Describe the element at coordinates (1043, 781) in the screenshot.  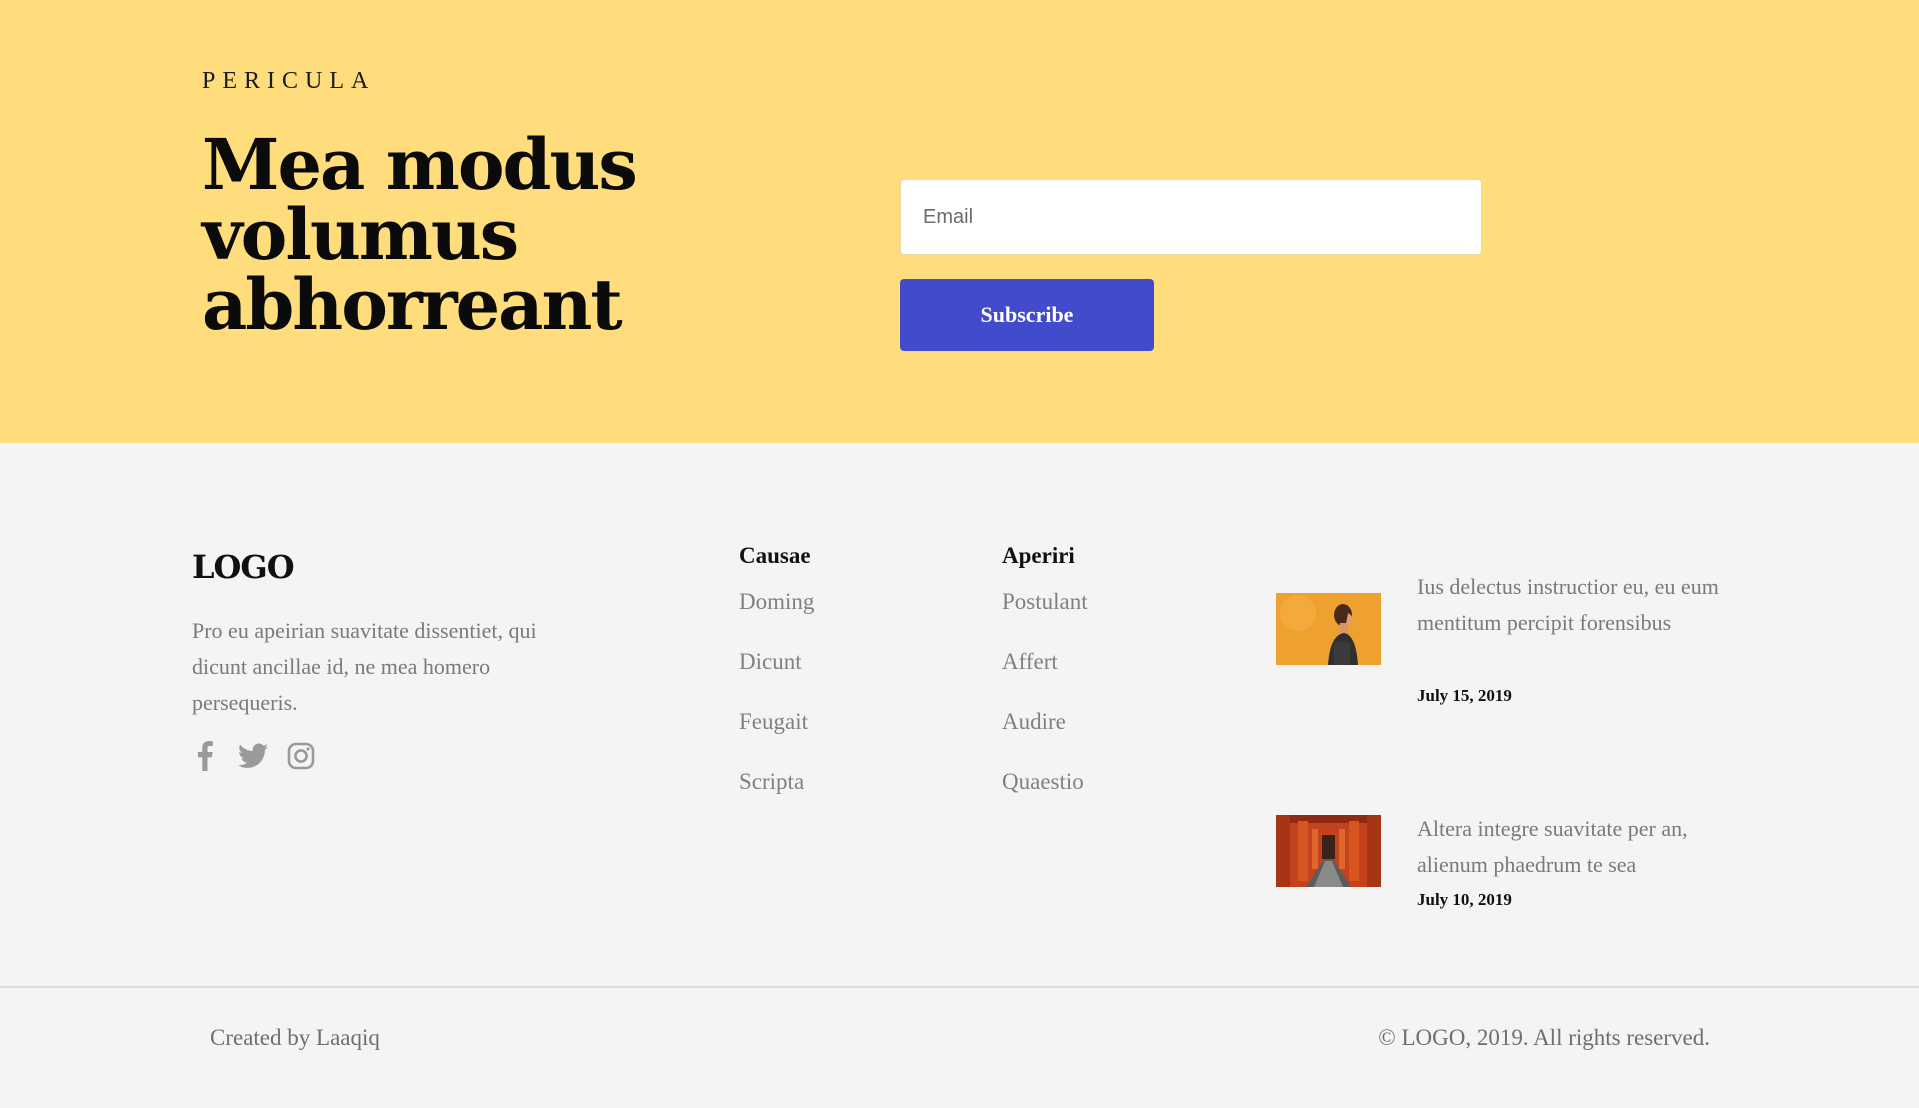
I see `footer-link-quaestio: Quaestio` at that location.